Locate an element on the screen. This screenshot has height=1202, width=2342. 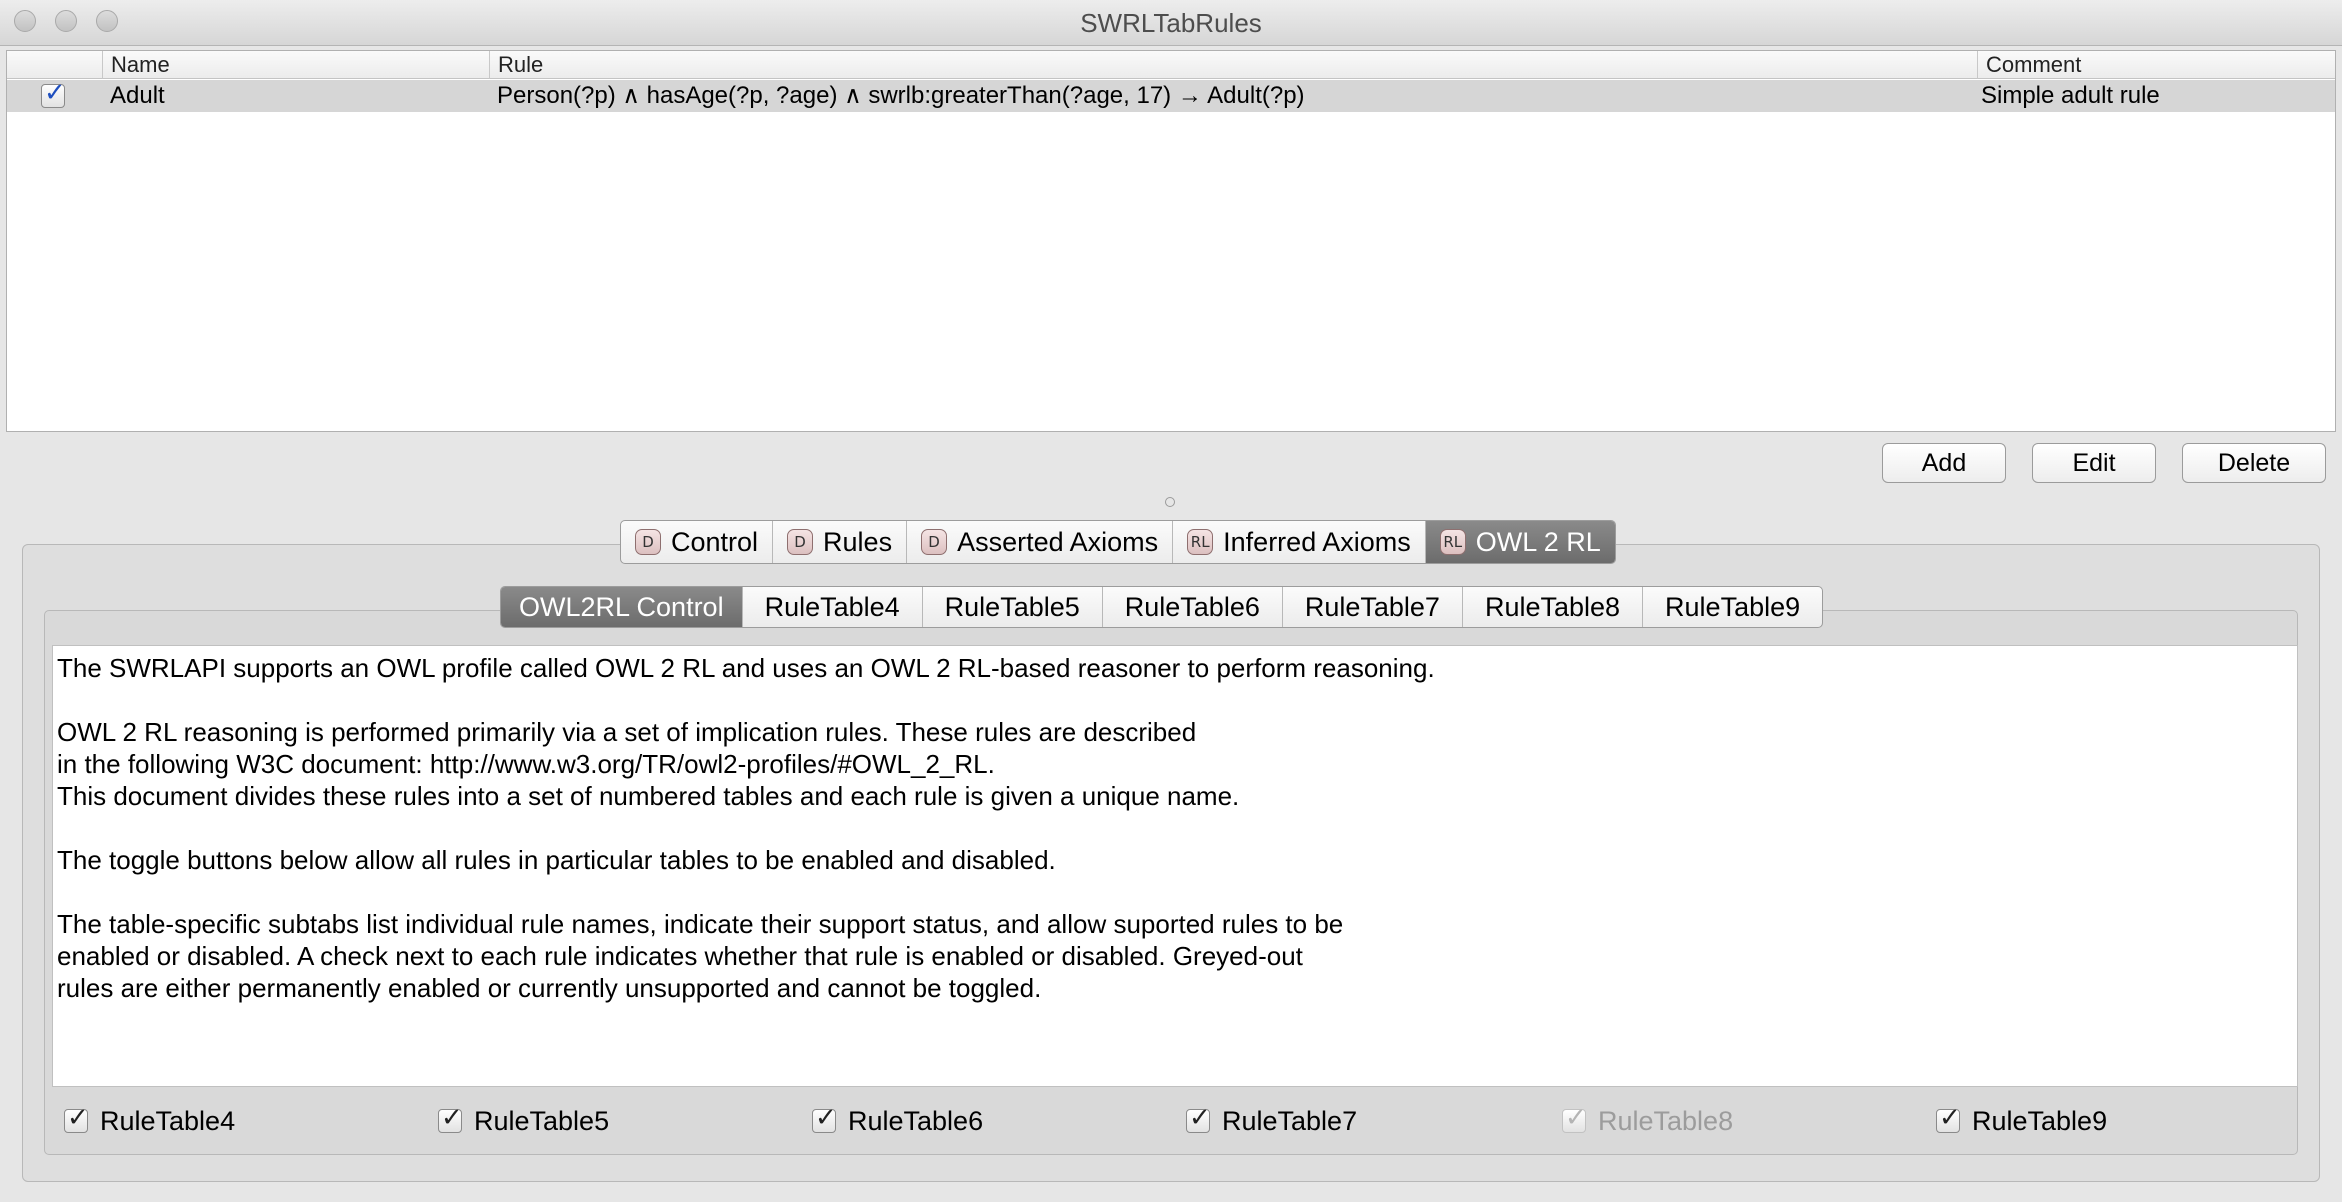
ruletable4-checkbox is located at coordinates (76, 1118).